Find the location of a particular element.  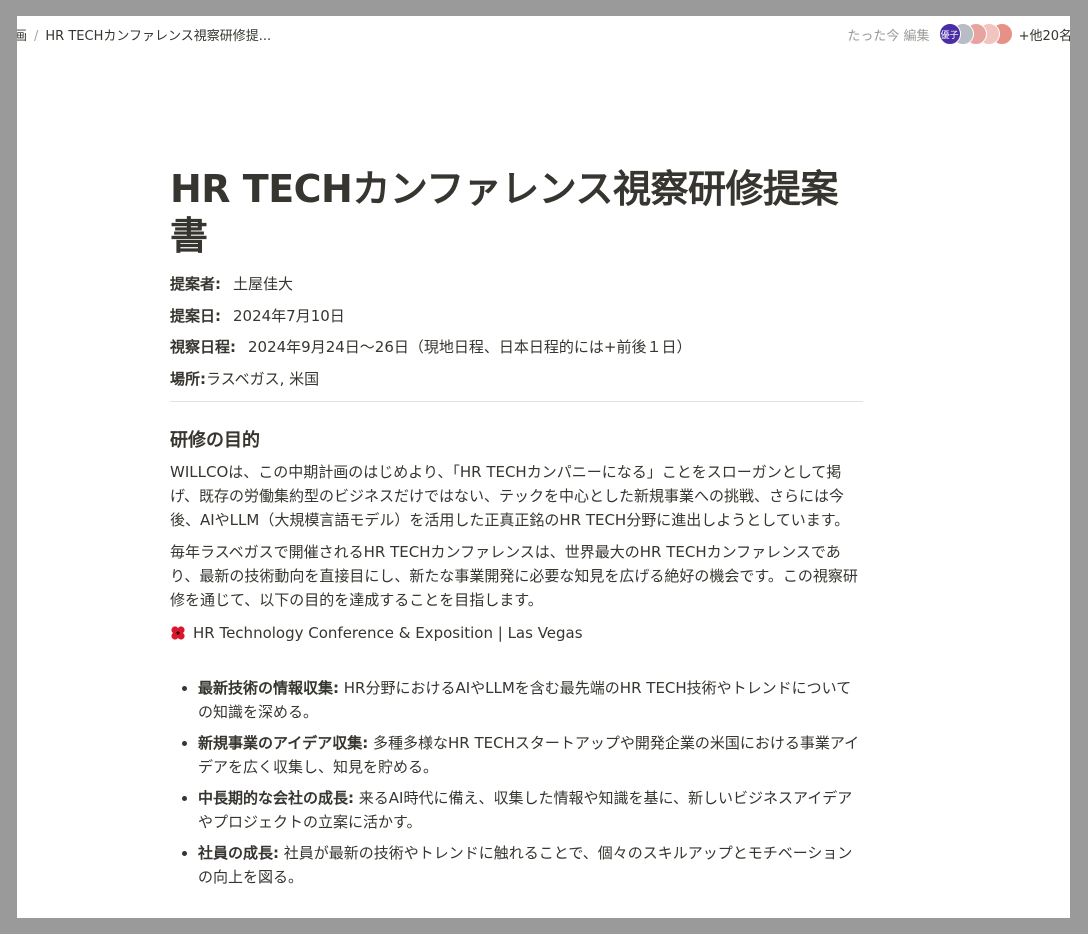

meta-schedule: 視察日程: 2024年9月24日〜26日（現地日程、日本日程的には+前後１日） is located at coordinates (516, 348).